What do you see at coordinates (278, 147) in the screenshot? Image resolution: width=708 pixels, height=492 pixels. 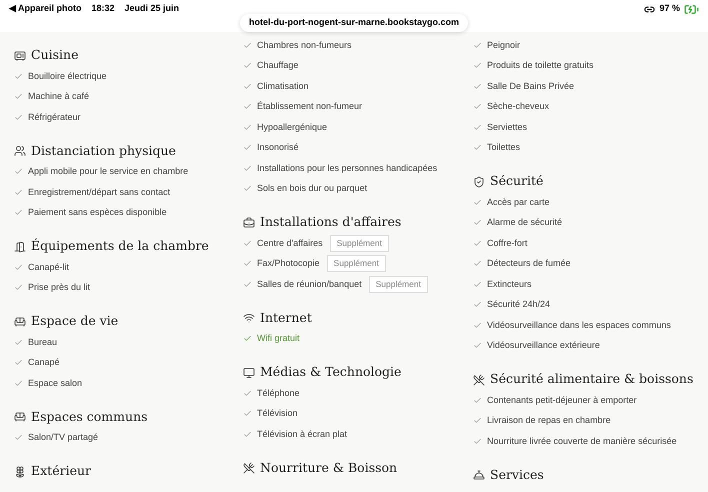 I see `amenity-label: Insonorisé` at bounding box center [278, 147].